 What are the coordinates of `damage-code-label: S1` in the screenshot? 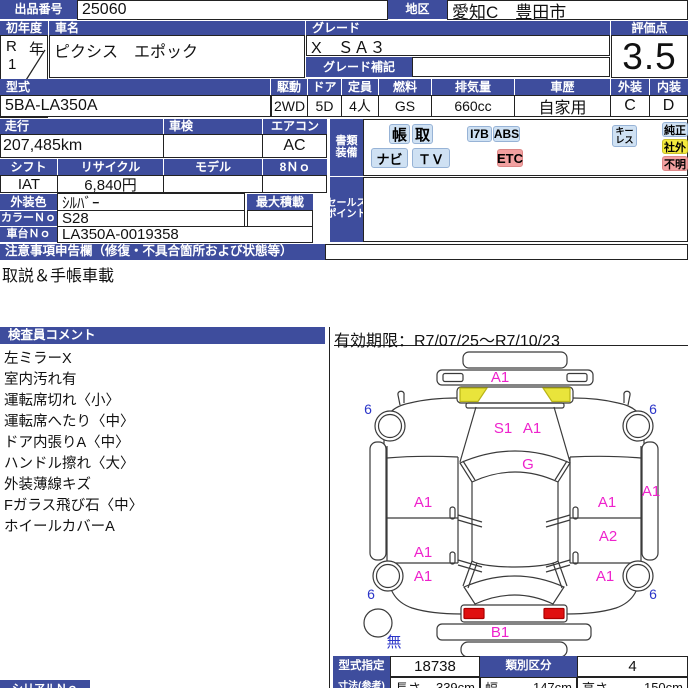 It's located at (503, 428).